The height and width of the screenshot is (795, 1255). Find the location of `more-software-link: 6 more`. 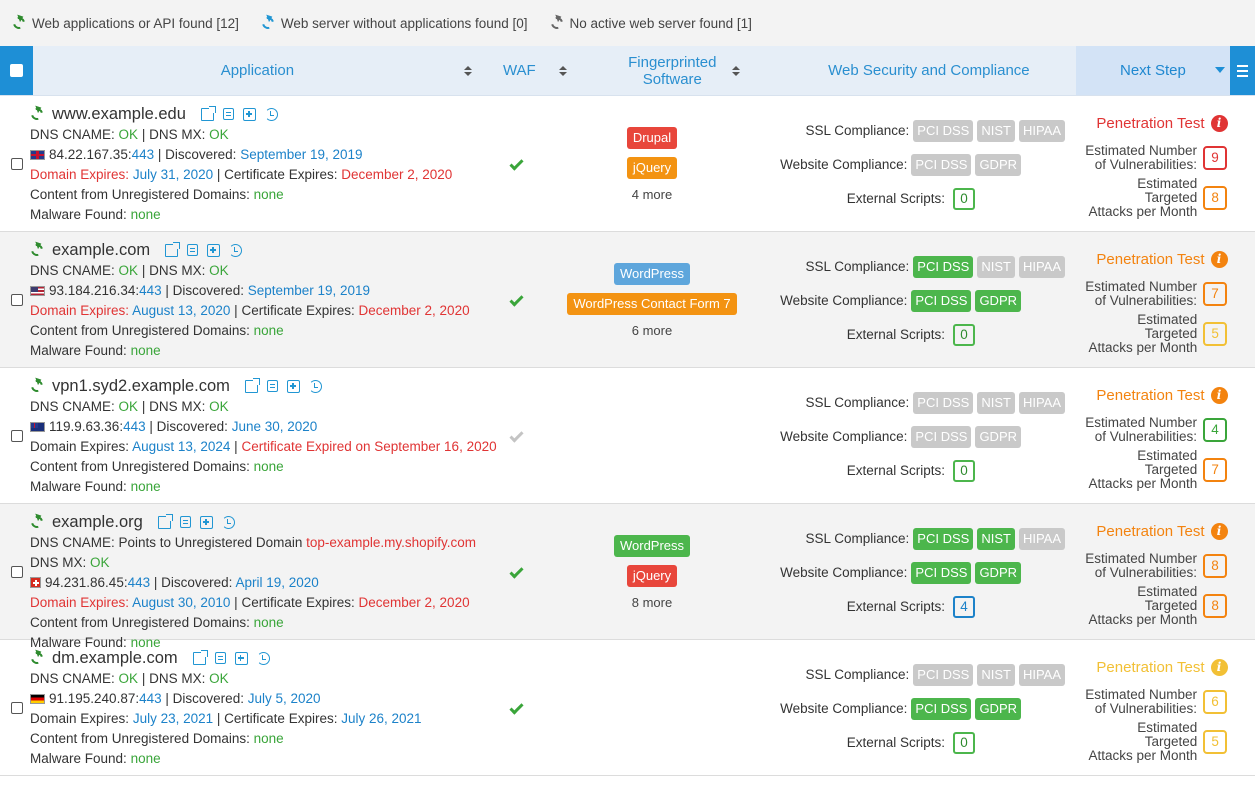

more-software-link: 6 more is located at coordinates (652, 330).